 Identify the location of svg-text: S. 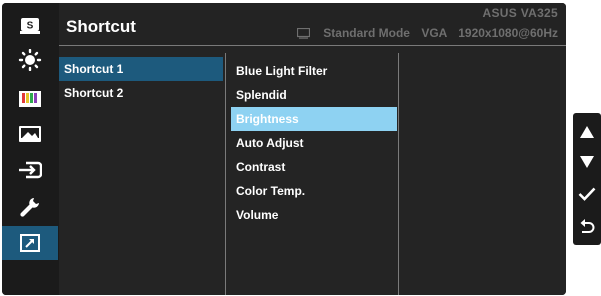
(30, 26).